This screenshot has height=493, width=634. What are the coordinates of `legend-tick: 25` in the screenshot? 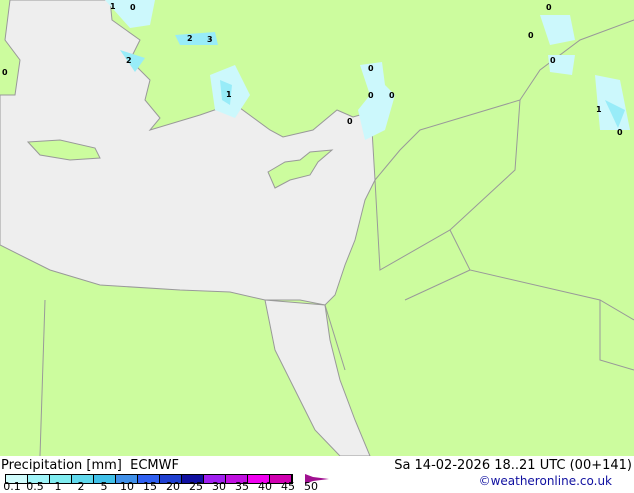 It's located at (196, 486).